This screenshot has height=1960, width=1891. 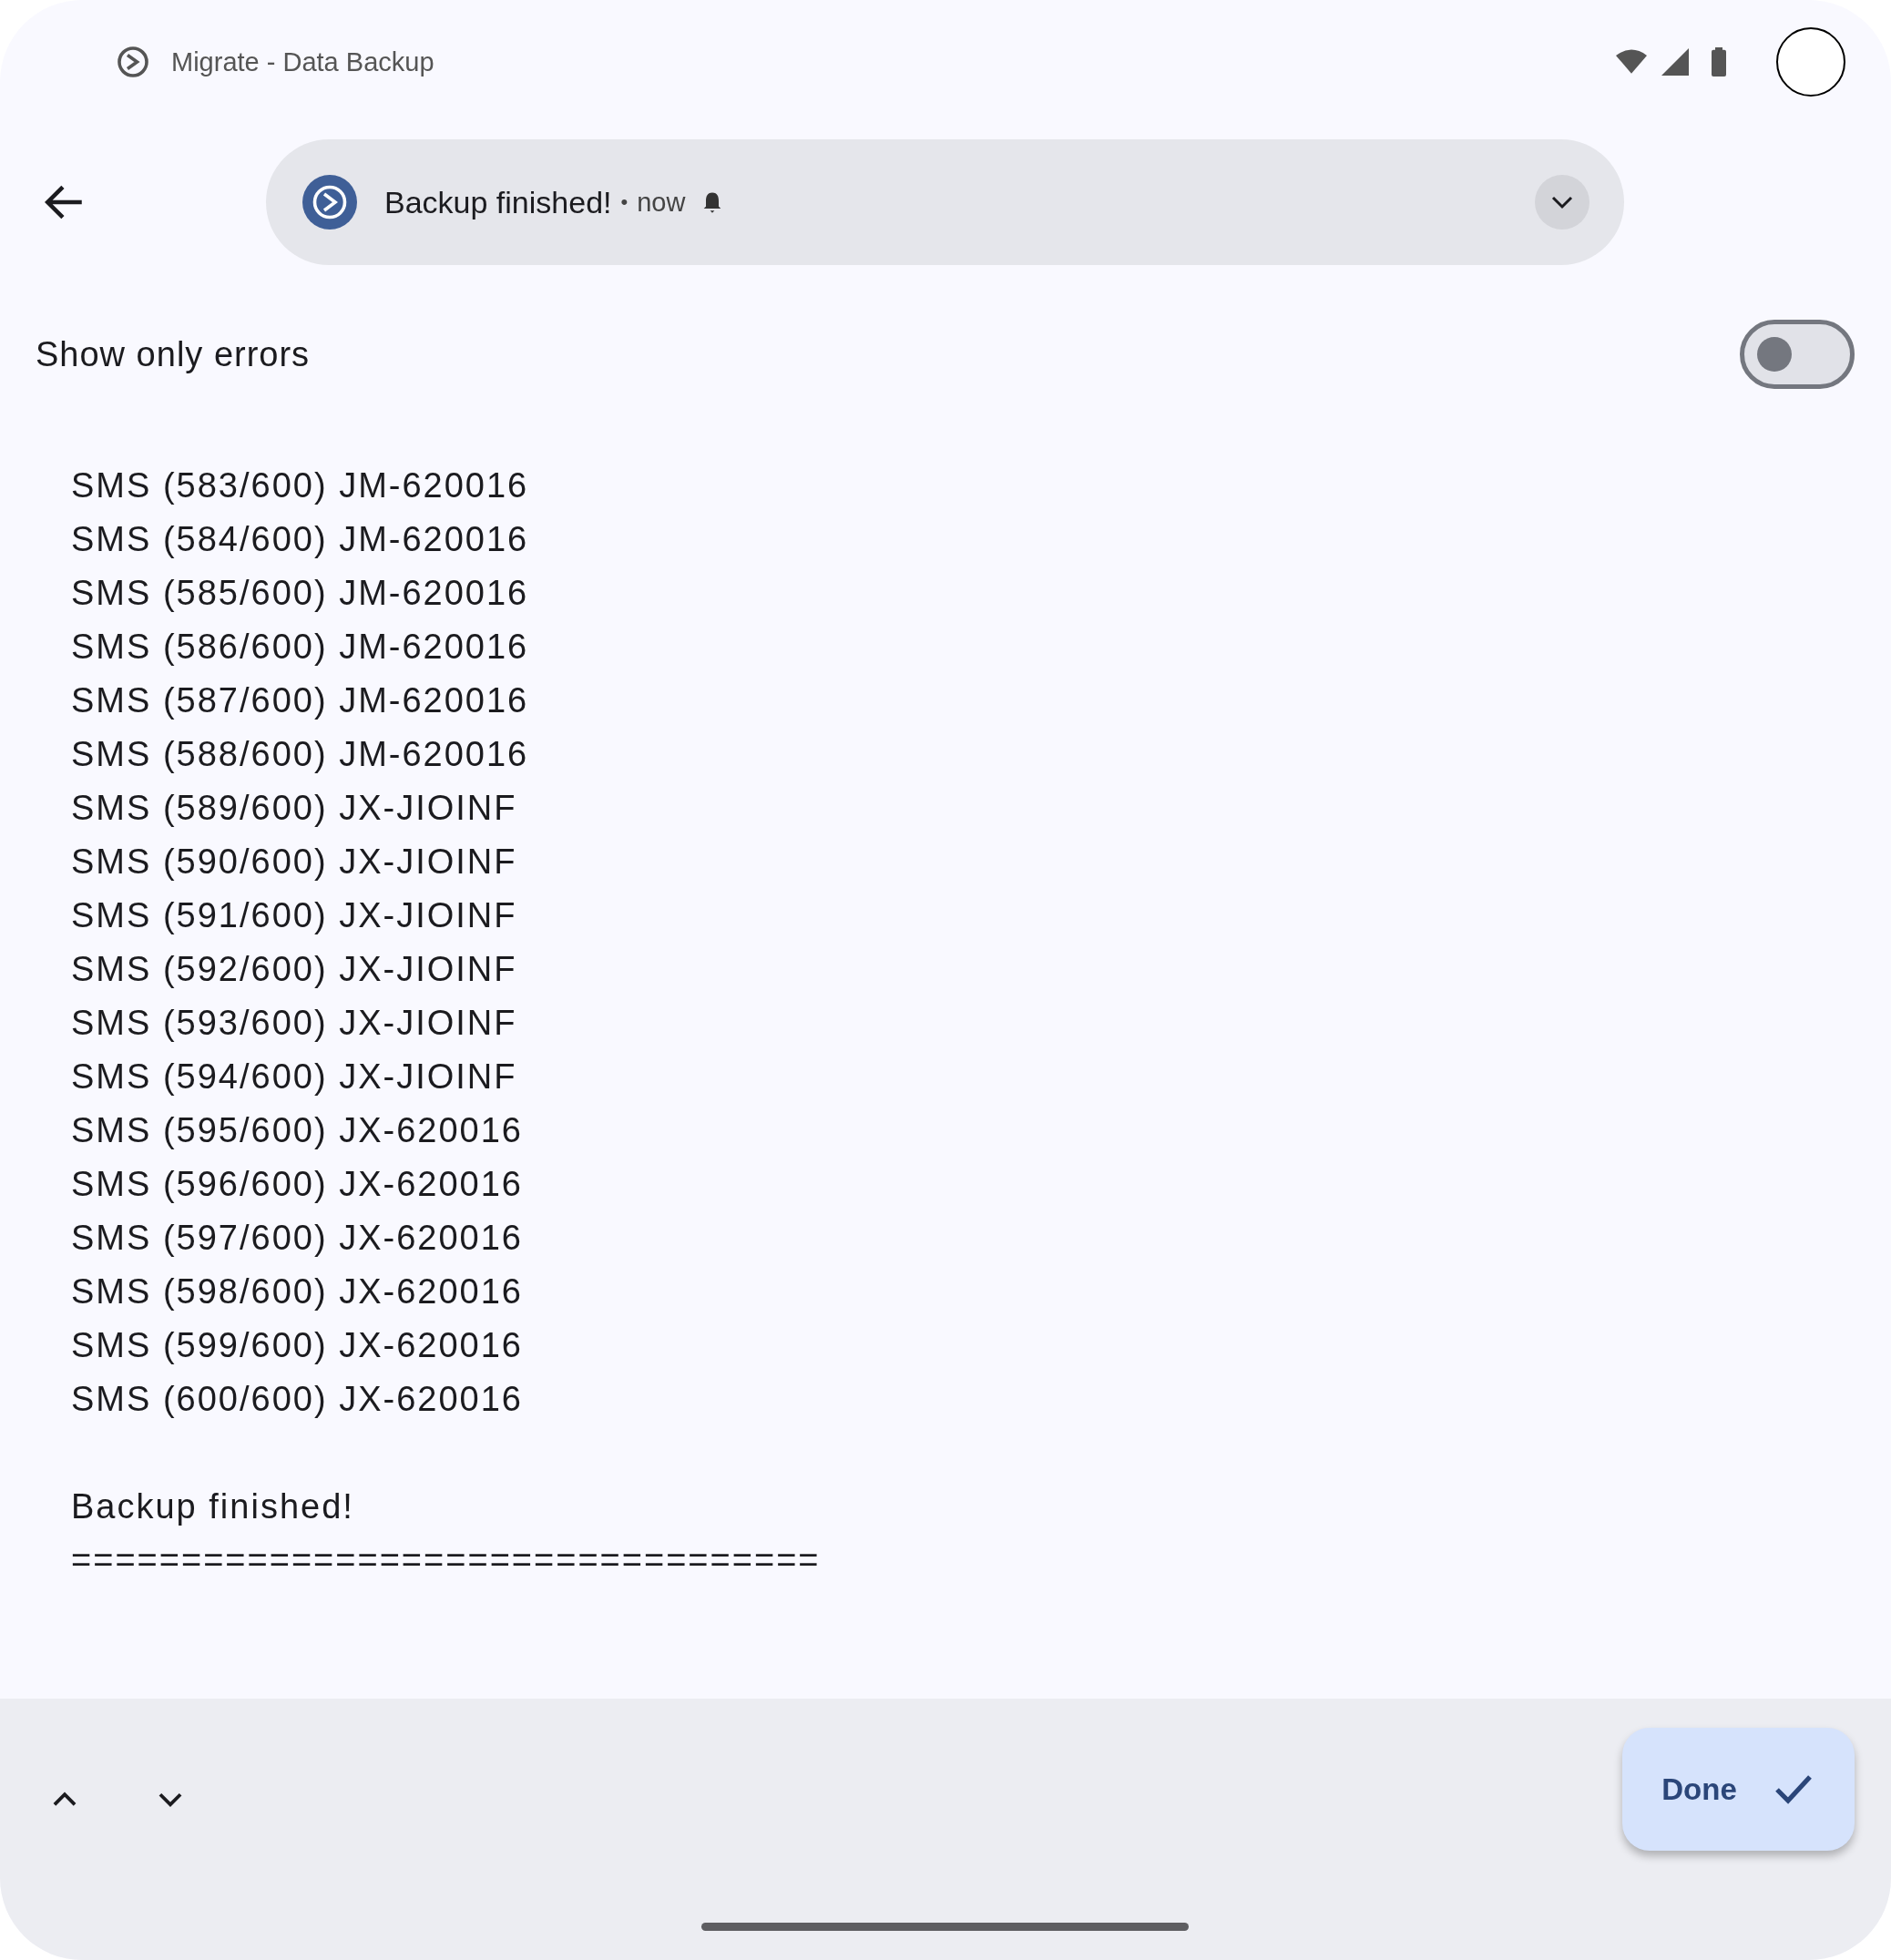 What do you see at coordinates (1631, 62) in the screenshot?
I see `wifi-icon` at bounding box center [1631, 62].